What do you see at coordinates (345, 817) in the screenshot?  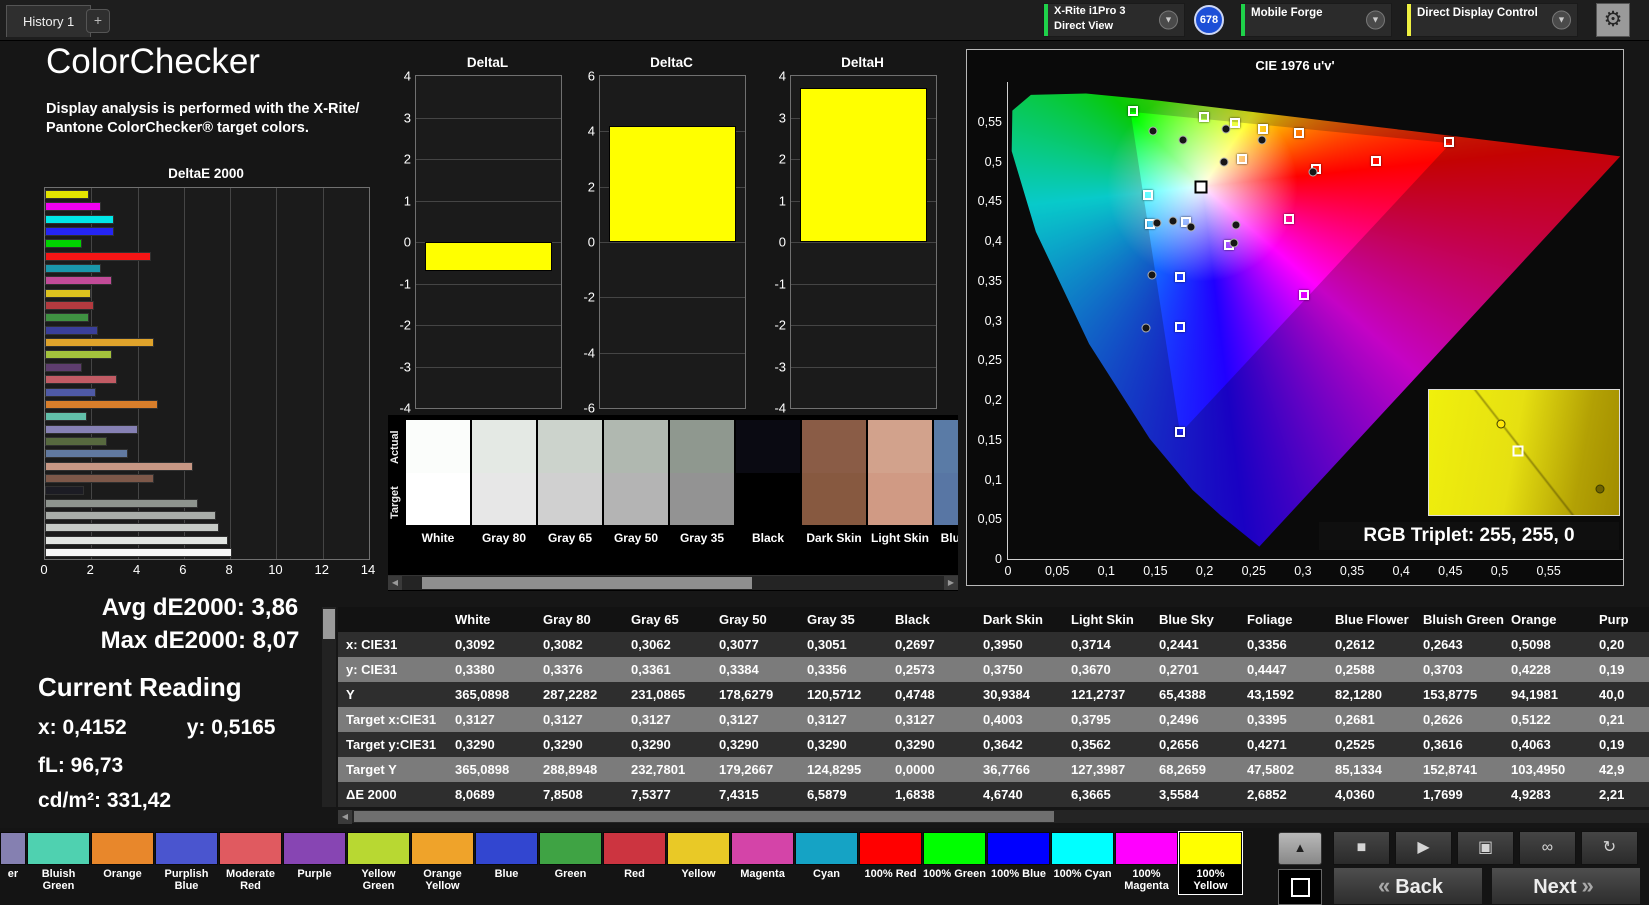 I see `table-scroll-left-icon: ◀` at bounding box center [345, 817].